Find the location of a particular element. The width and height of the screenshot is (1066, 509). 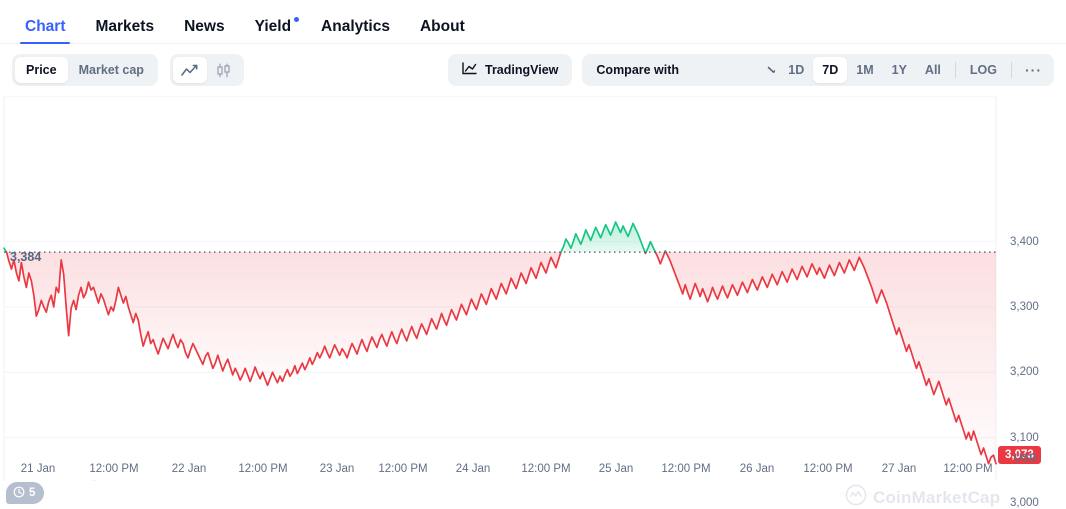

nav-tab-chart: Chart is located at coordinates (45, 30).